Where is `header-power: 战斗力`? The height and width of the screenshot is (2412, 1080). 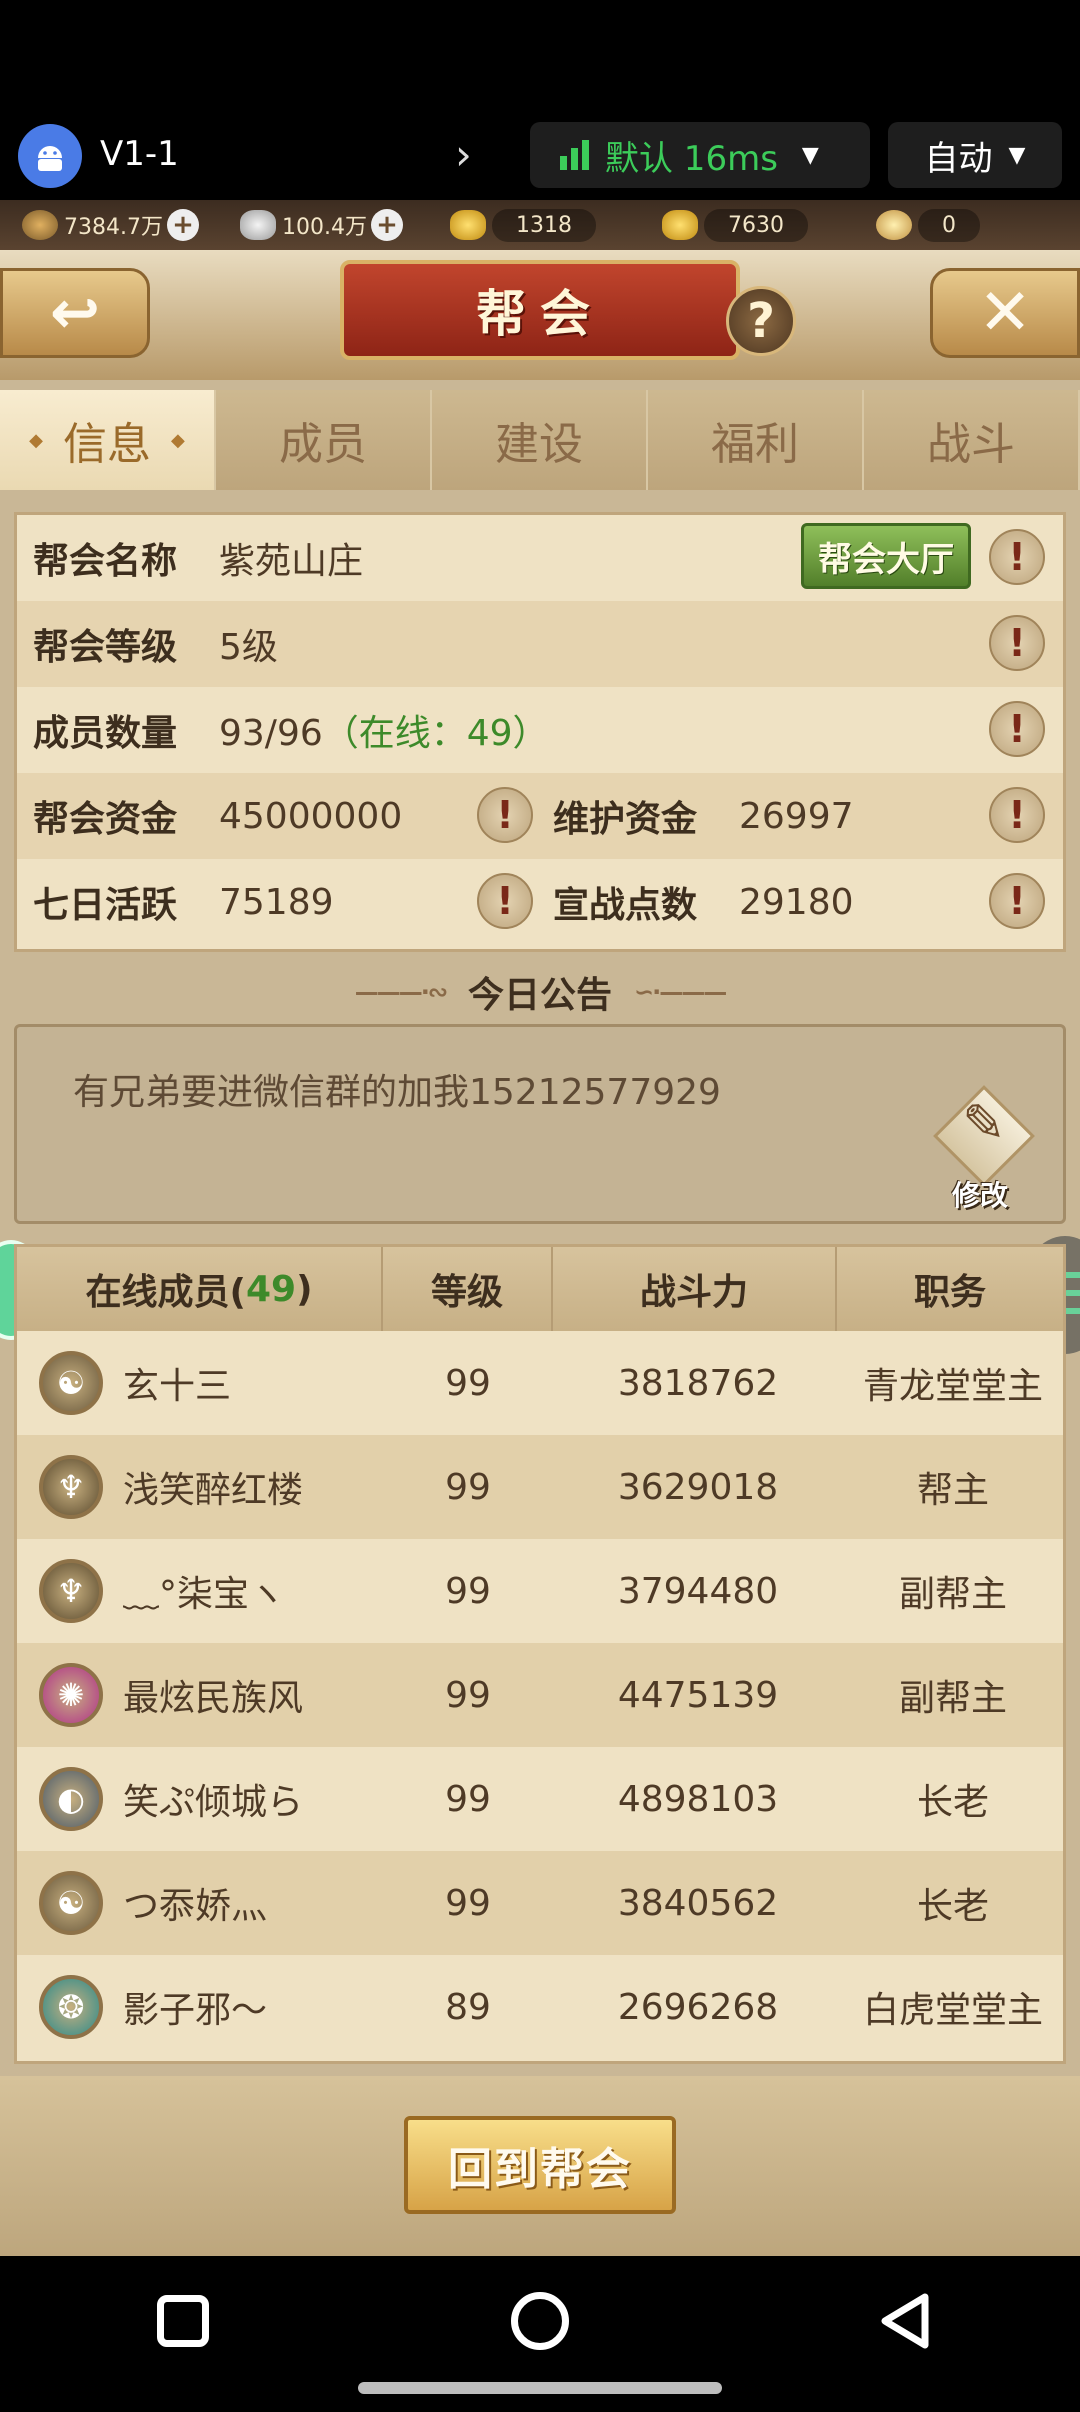 header-power: 战斗力 is located at coordinates (695, 1289).